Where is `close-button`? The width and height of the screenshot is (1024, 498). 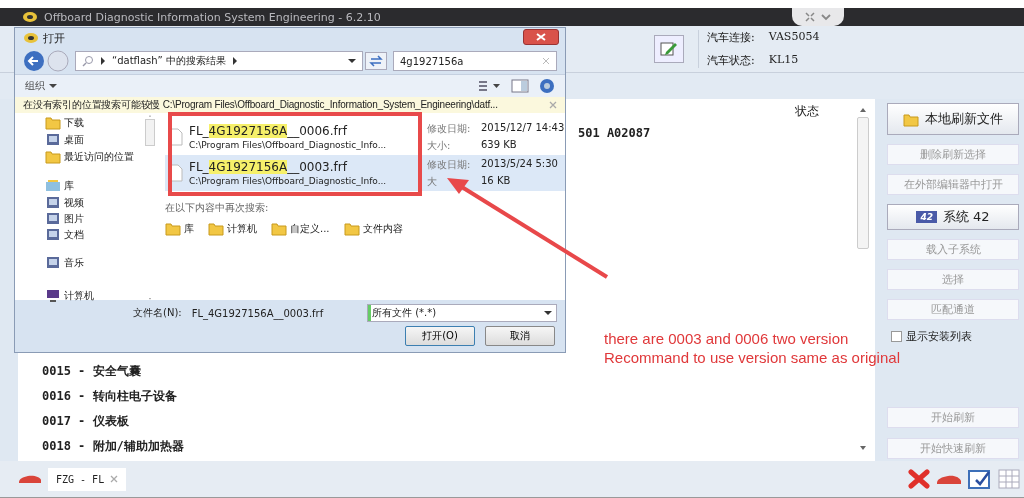 close-button is located at coordinates (541, 37).